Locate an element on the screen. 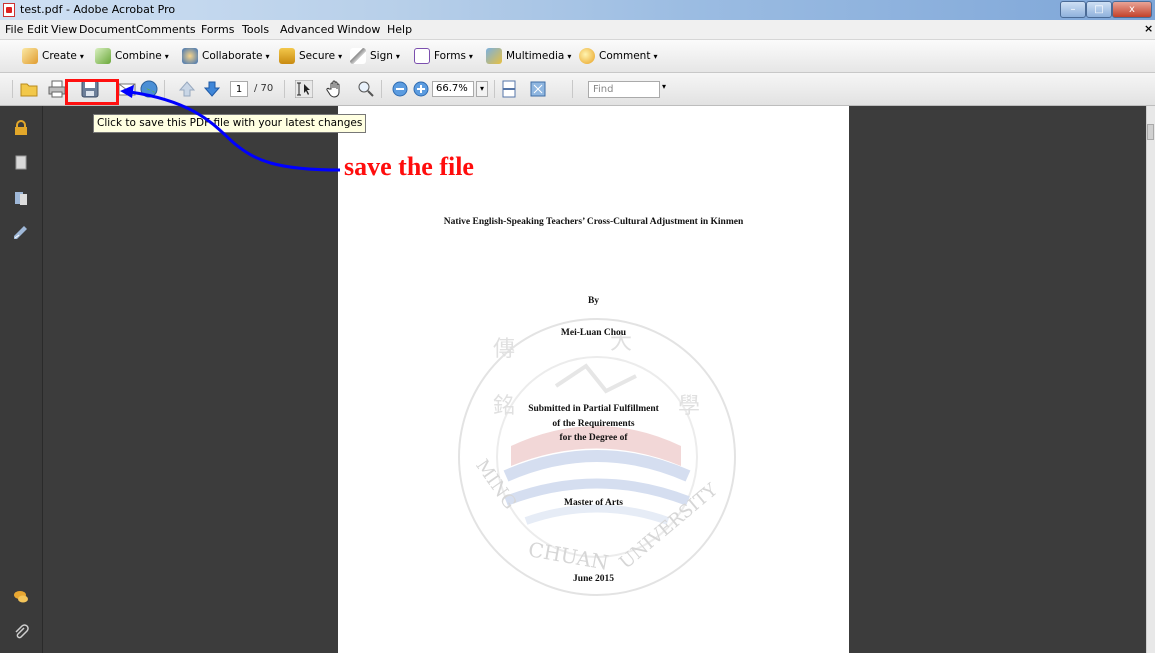 The width and height of the screenshot is (1155, 653). collaborate-button: Collaborate ▾ is located at coordinates (225, 56).